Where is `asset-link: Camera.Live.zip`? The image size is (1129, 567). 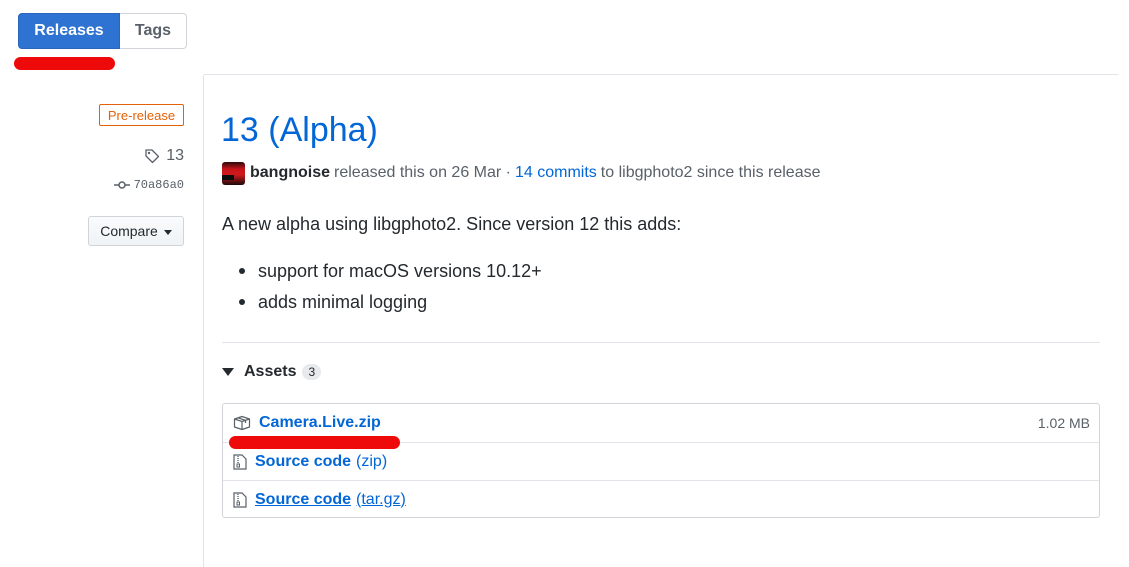
asset-link: Camera.Live.zip is located at coordinates (320, 423).